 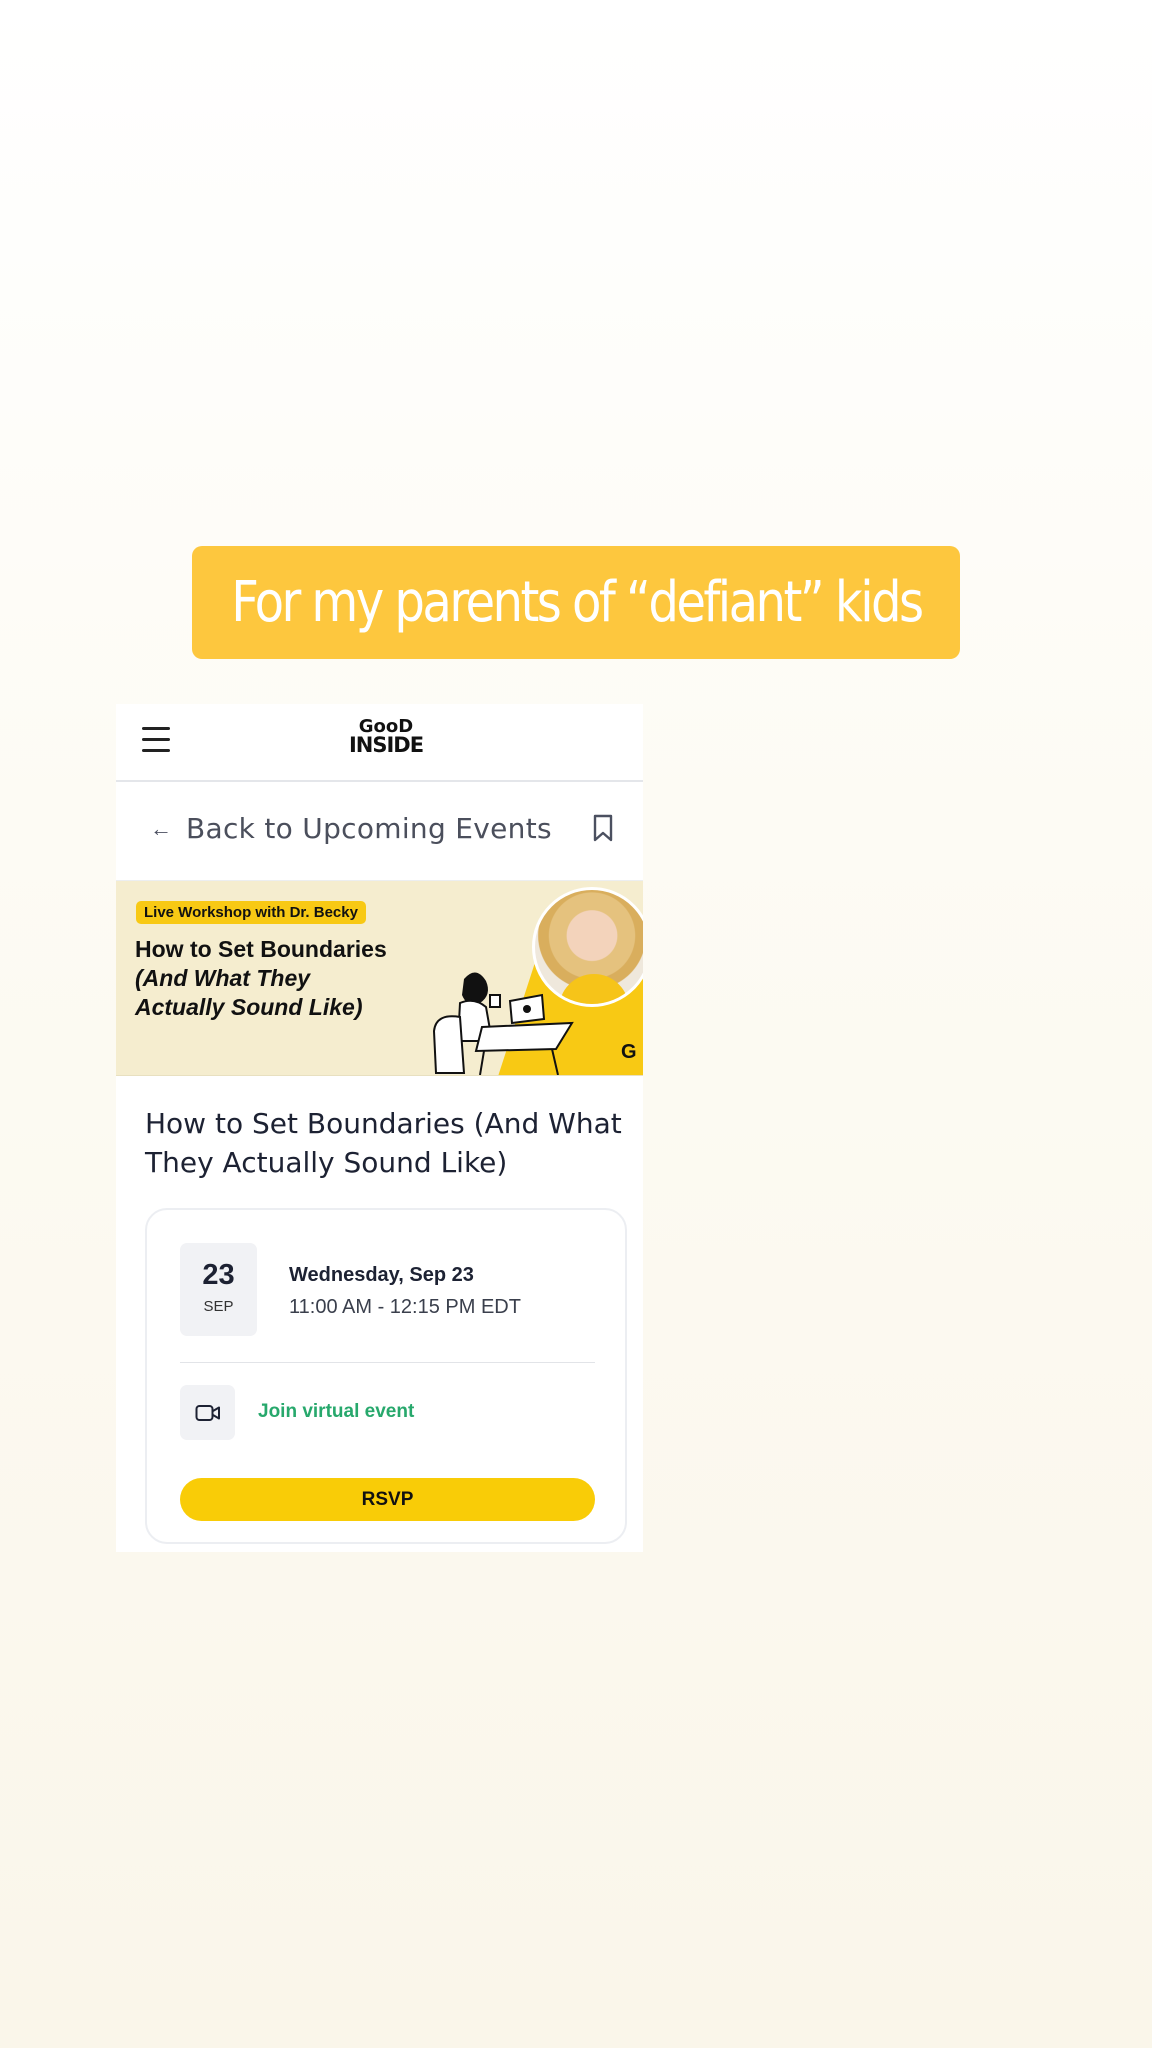 I want to click on hamburger-icon, so click(x=156, y=740).